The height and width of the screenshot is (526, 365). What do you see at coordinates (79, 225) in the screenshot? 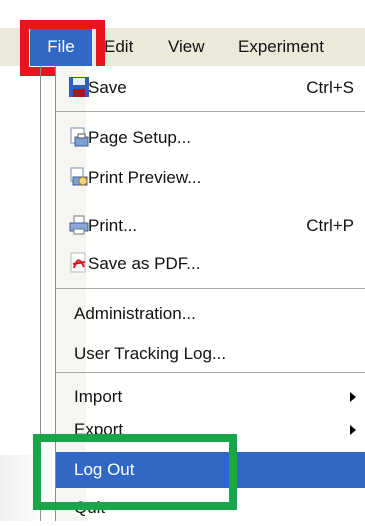
I see `printer-icon` at bounding box center [79, 225].